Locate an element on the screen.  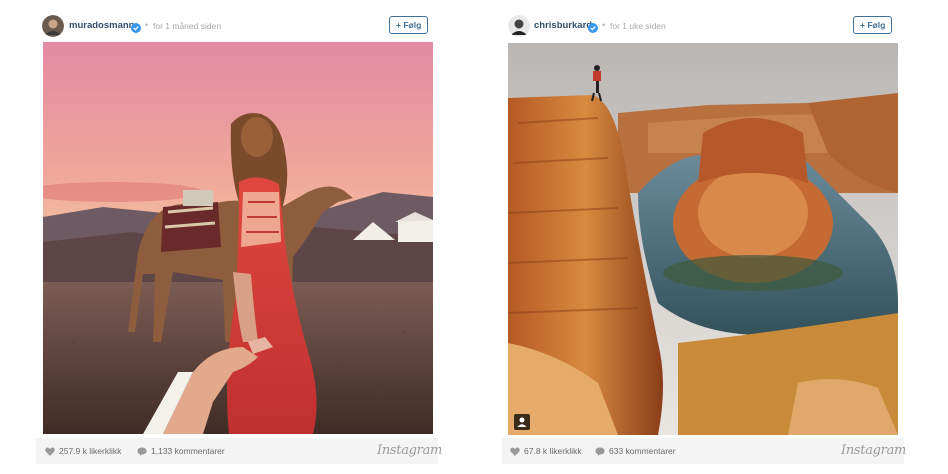
likes-label: 67.8 k likerklikk is located at coordinates (553, 451).